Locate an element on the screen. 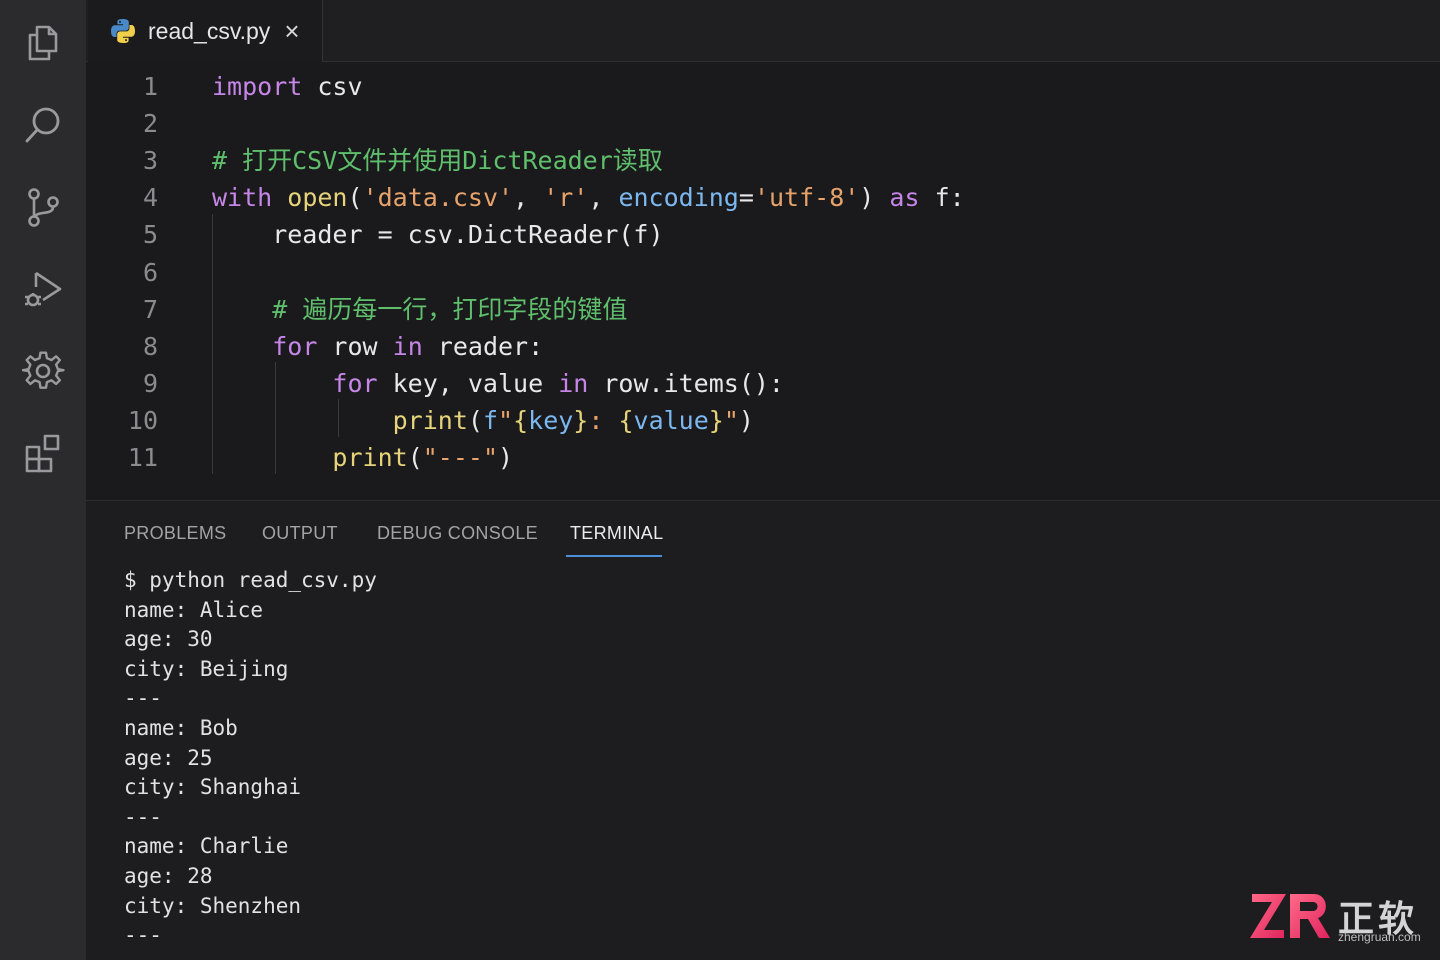 This screenshot has width=1440, height=960. code-line: 9 for key, value in row.items(): is located at coordinates (763, 383).